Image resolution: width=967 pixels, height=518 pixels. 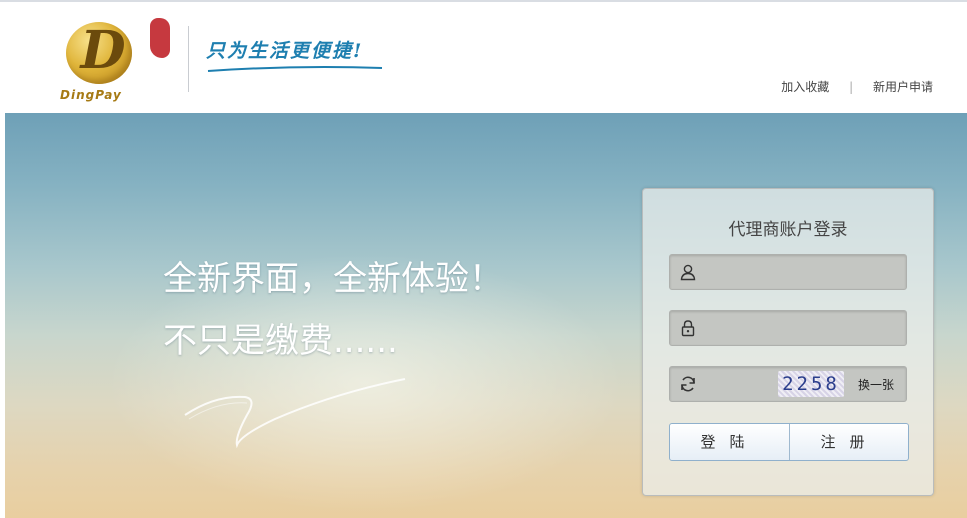 What do you see at coordinates (788, 230) in the screenshot?
I see `login-title: 代理商账户登录` at bounding box center [788, 230].